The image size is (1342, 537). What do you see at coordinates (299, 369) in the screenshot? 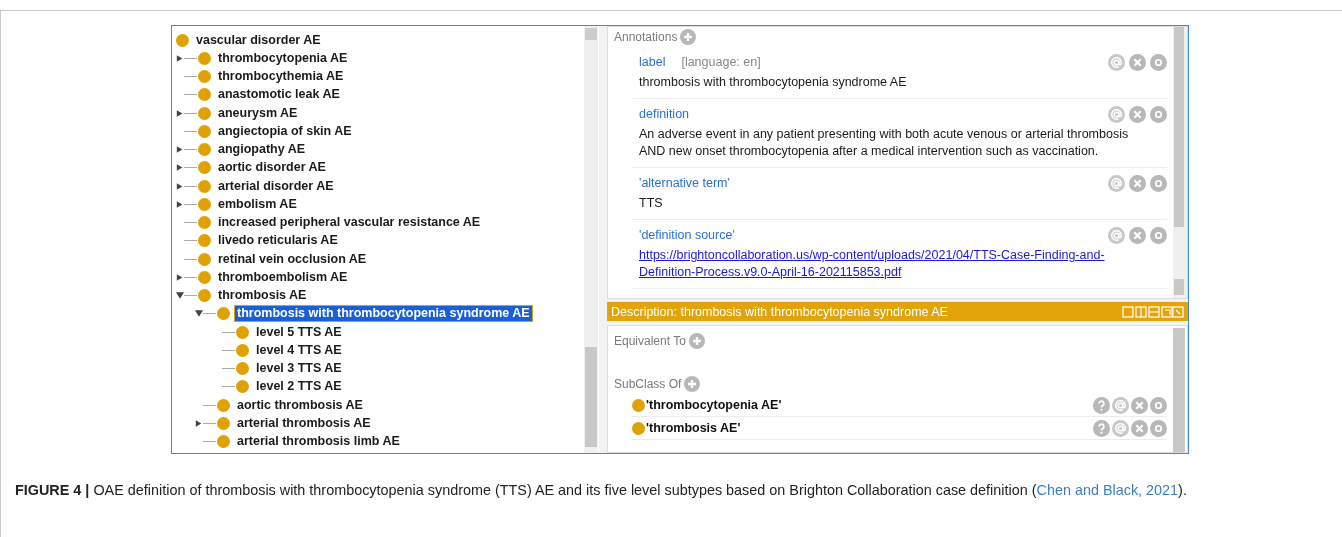
I see `tree-item: level 3 TTS AE` at bounding box center [299, 369].